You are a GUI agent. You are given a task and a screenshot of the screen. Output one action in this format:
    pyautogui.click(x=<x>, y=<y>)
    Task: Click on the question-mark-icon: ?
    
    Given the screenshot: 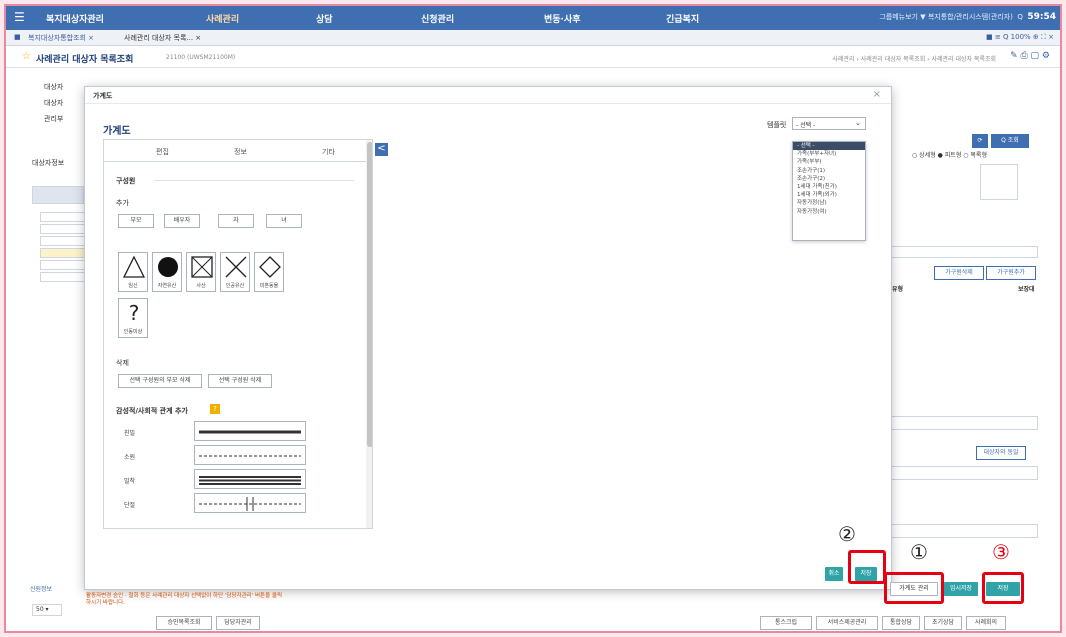 What is the action you would take?
    pyautogui.click(x=134, y=313)
    